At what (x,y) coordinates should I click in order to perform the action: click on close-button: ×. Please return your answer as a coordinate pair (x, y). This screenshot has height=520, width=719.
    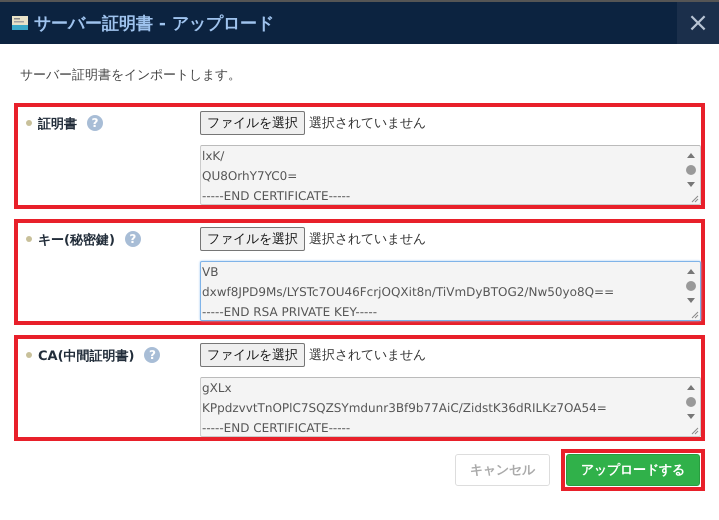
    Looking at the image, I should click on (698, 23).